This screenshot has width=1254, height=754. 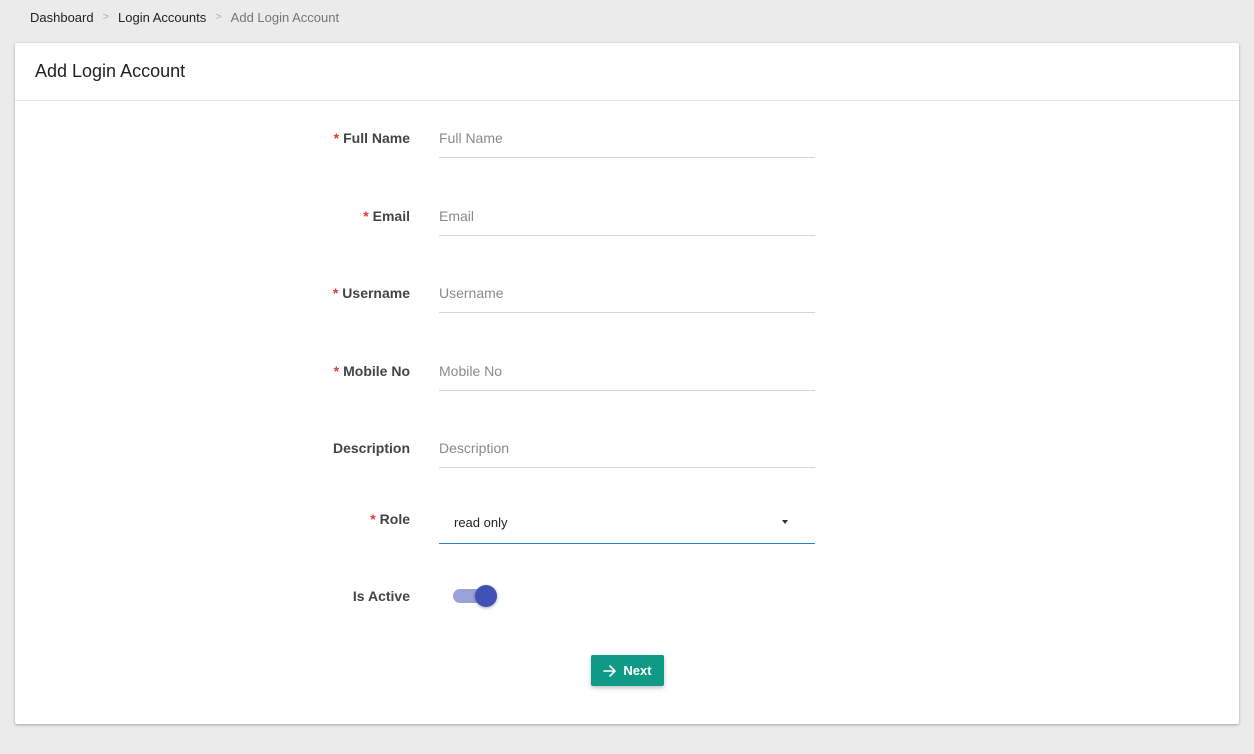 What do you see at coordinates (785, 522) in the screenshot?
I see `caret-down-icon` at bounding box center [785, 522].